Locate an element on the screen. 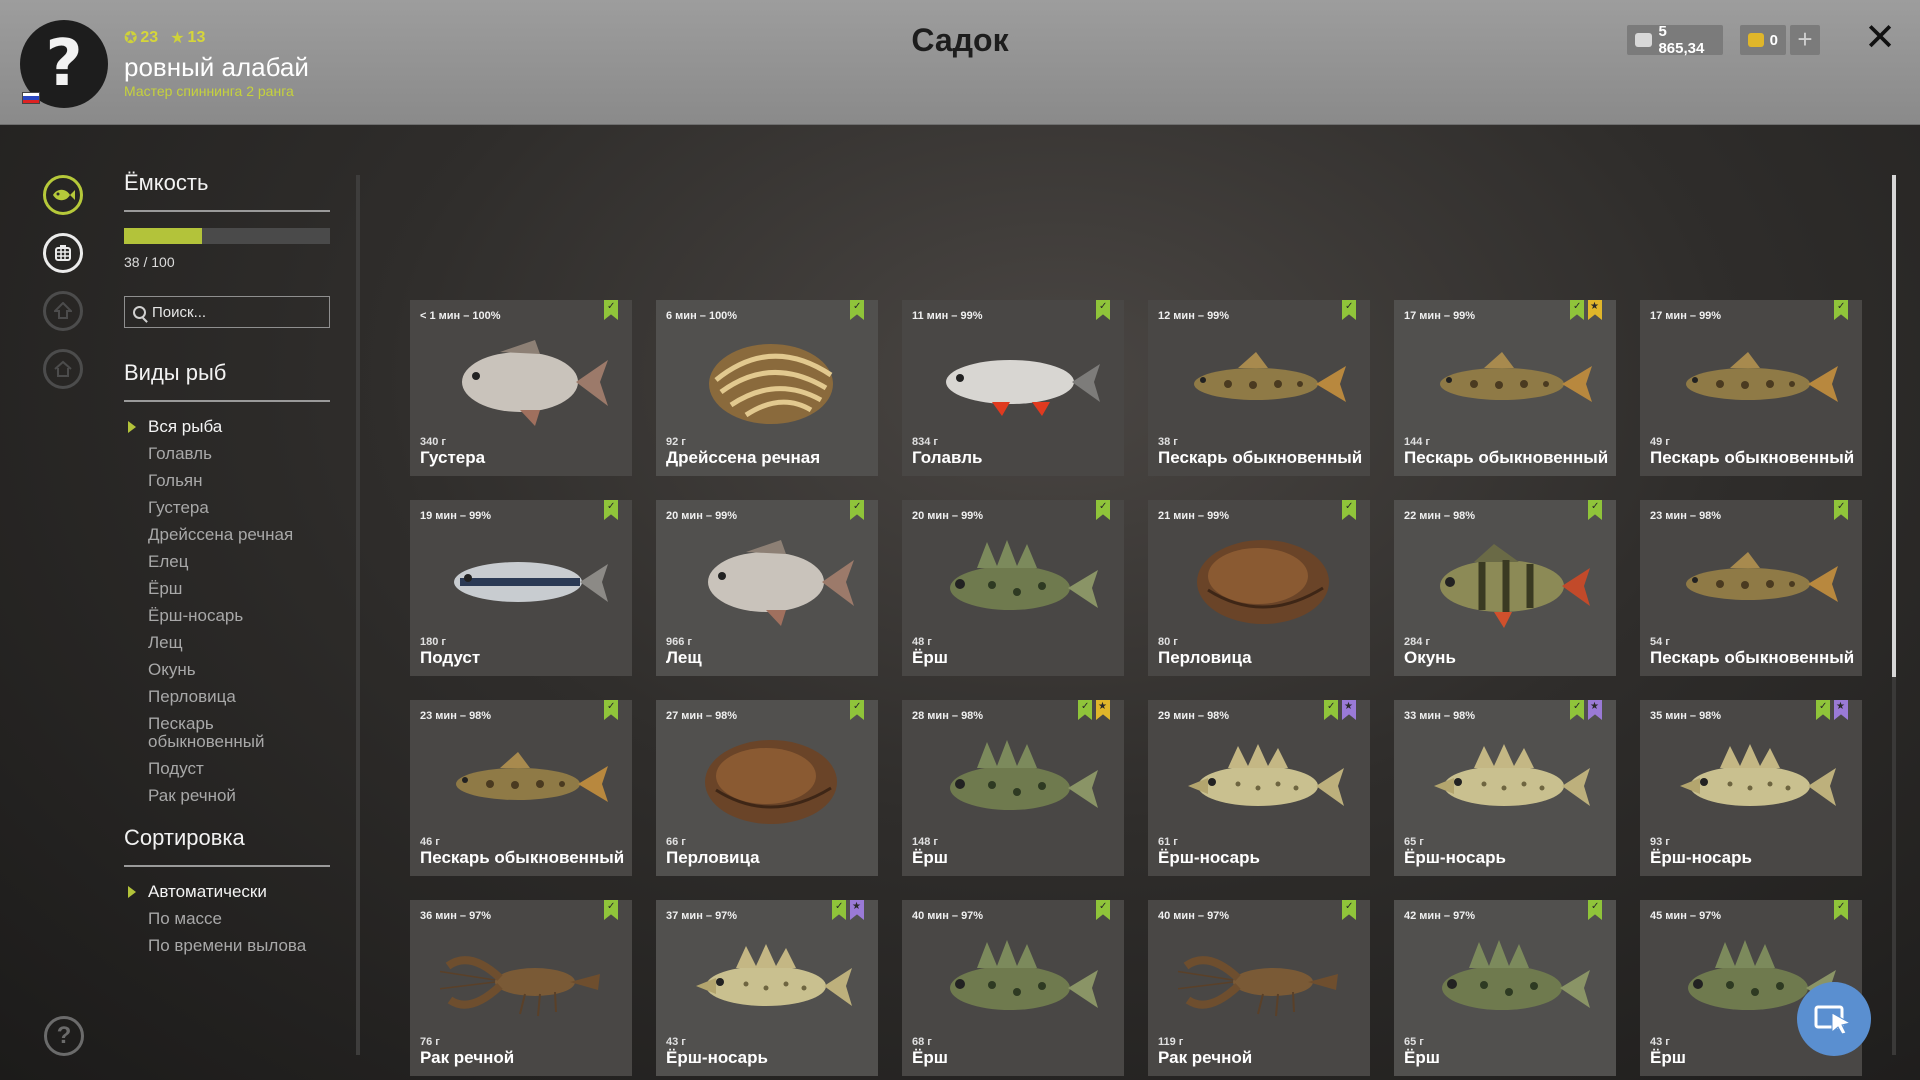 This screenshot has height=1080, width=1920. species-filter-item: Густера is located at coordinates (227, 508).